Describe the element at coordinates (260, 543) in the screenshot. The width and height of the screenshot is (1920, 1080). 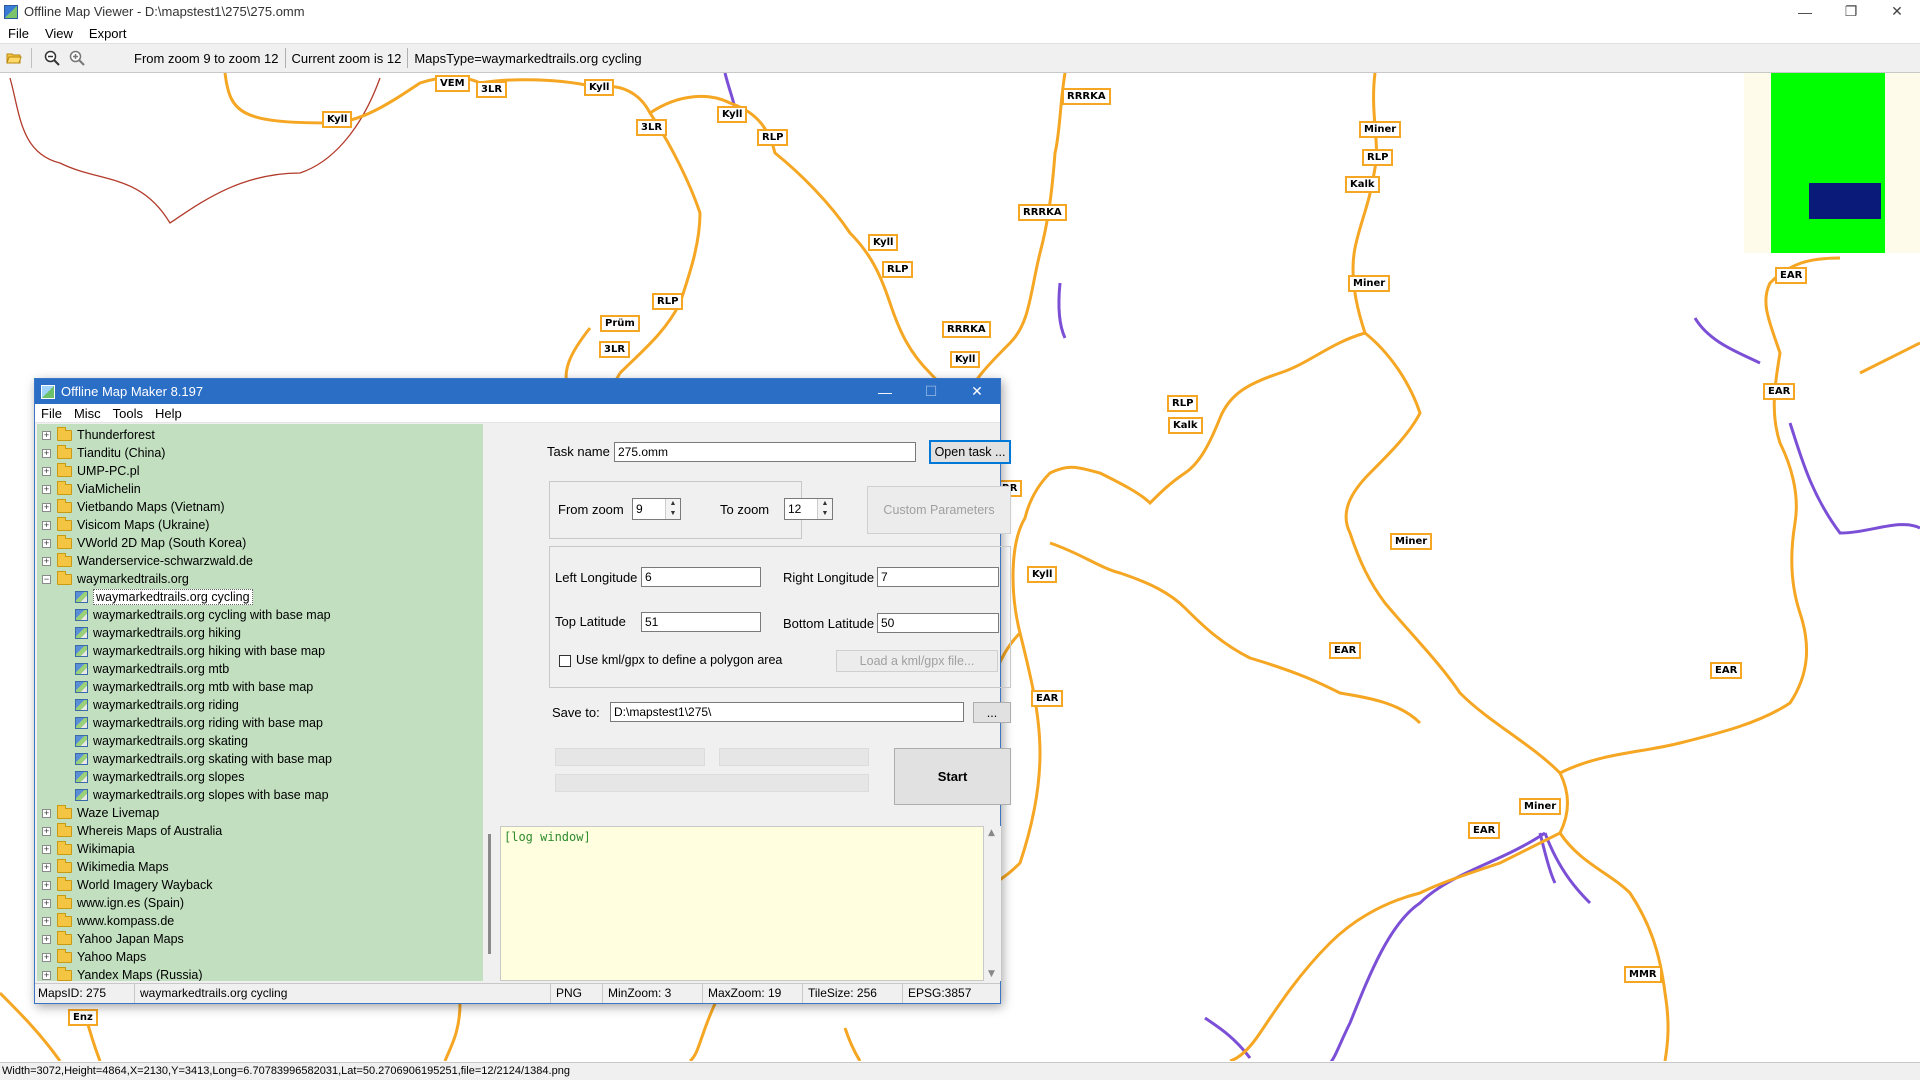
I see `tree-folder-item: + VWorld 2D Map (South Korea)` at that location.